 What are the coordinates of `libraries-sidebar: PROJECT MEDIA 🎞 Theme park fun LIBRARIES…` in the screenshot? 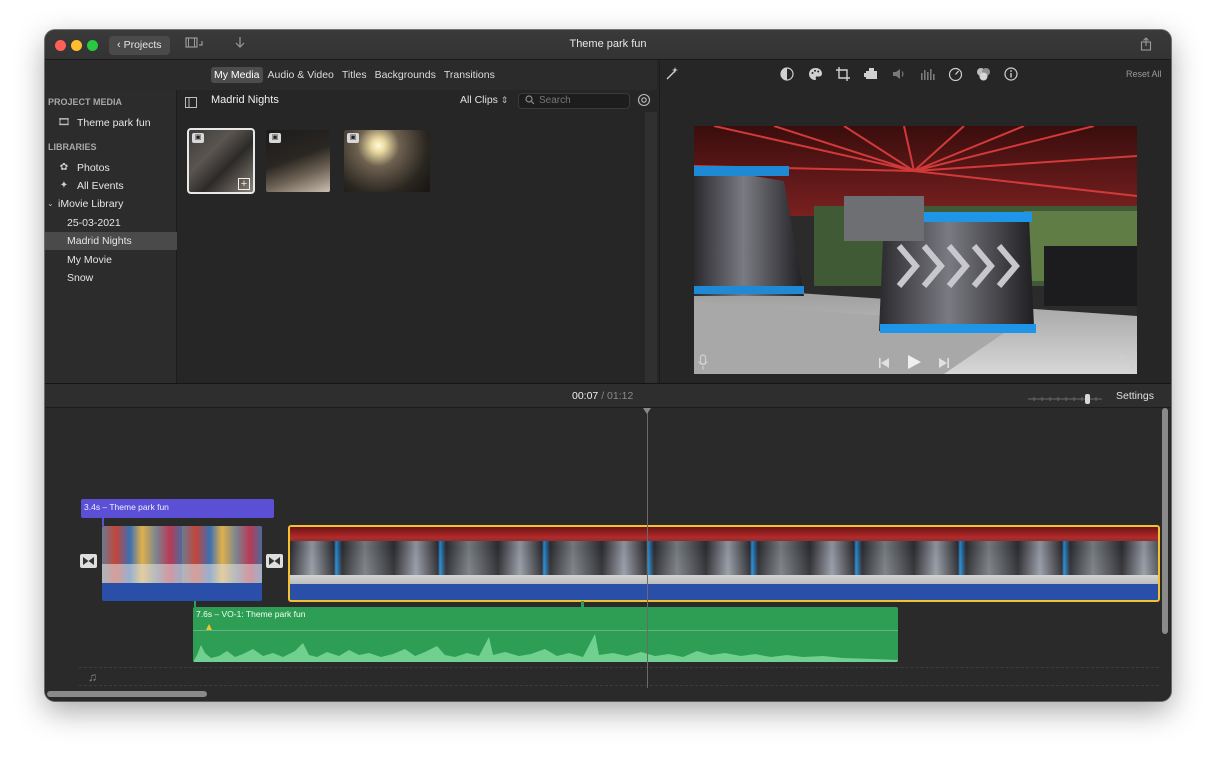 It's located at (111, 236).